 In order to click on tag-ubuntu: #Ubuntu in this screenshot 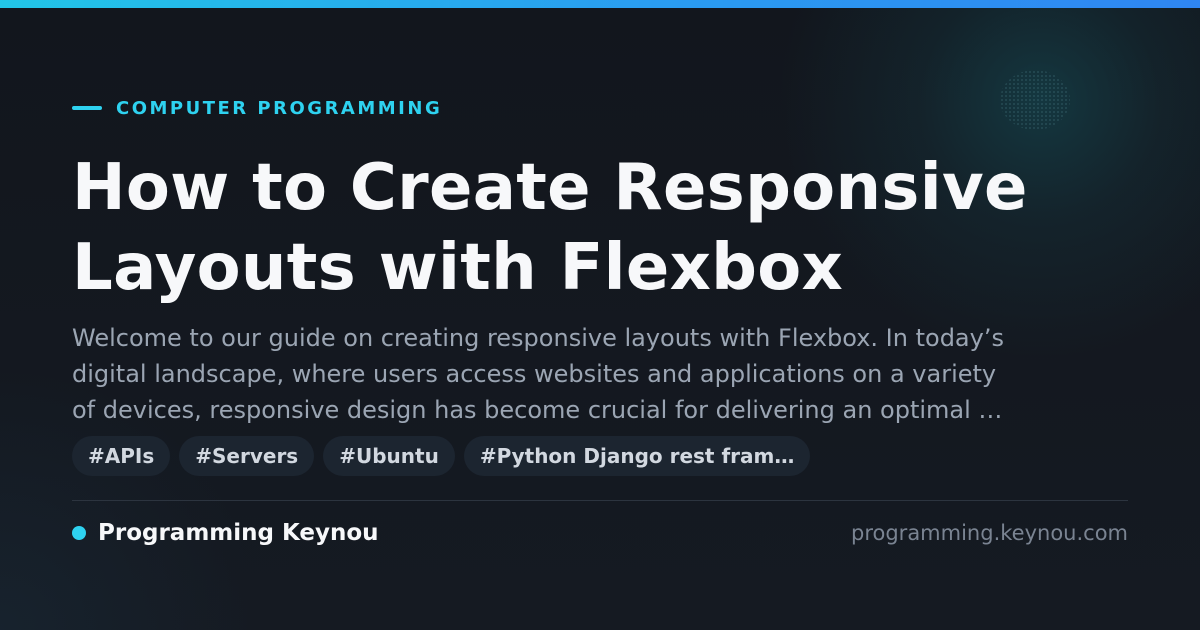, I will do `click(389, 456)`.